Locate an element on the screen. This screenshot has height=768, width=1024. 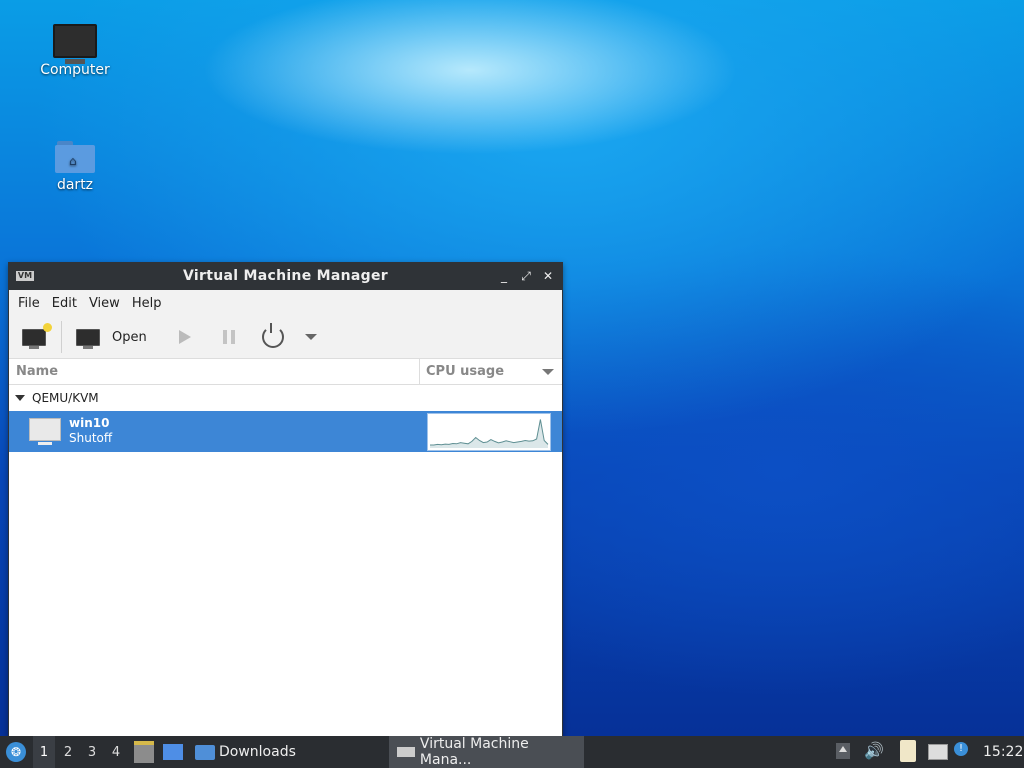
pause-button is located at coordinates (229, 337).